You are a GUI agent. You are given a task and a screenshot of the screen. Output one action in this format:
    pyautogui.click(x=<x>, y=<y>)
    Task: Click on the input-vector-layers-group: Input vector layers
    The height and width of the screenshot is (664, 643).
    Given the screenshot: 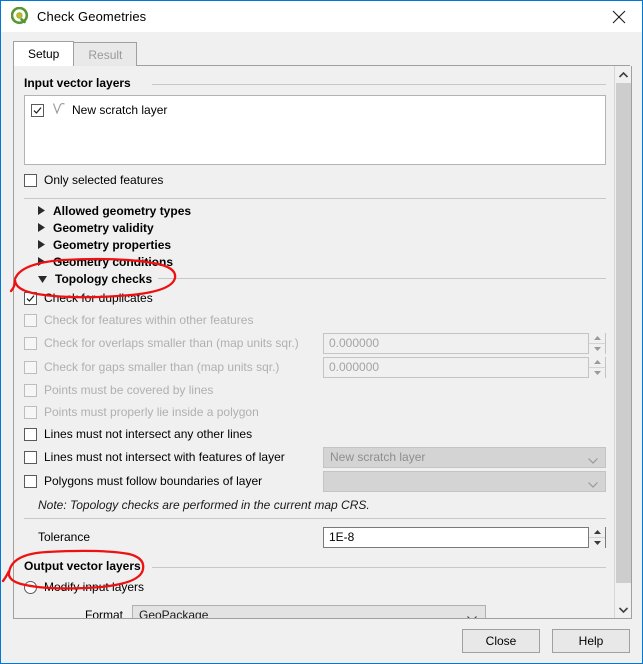 What is the action you would take?
    pyautogui.click(x=315, y=83)
    